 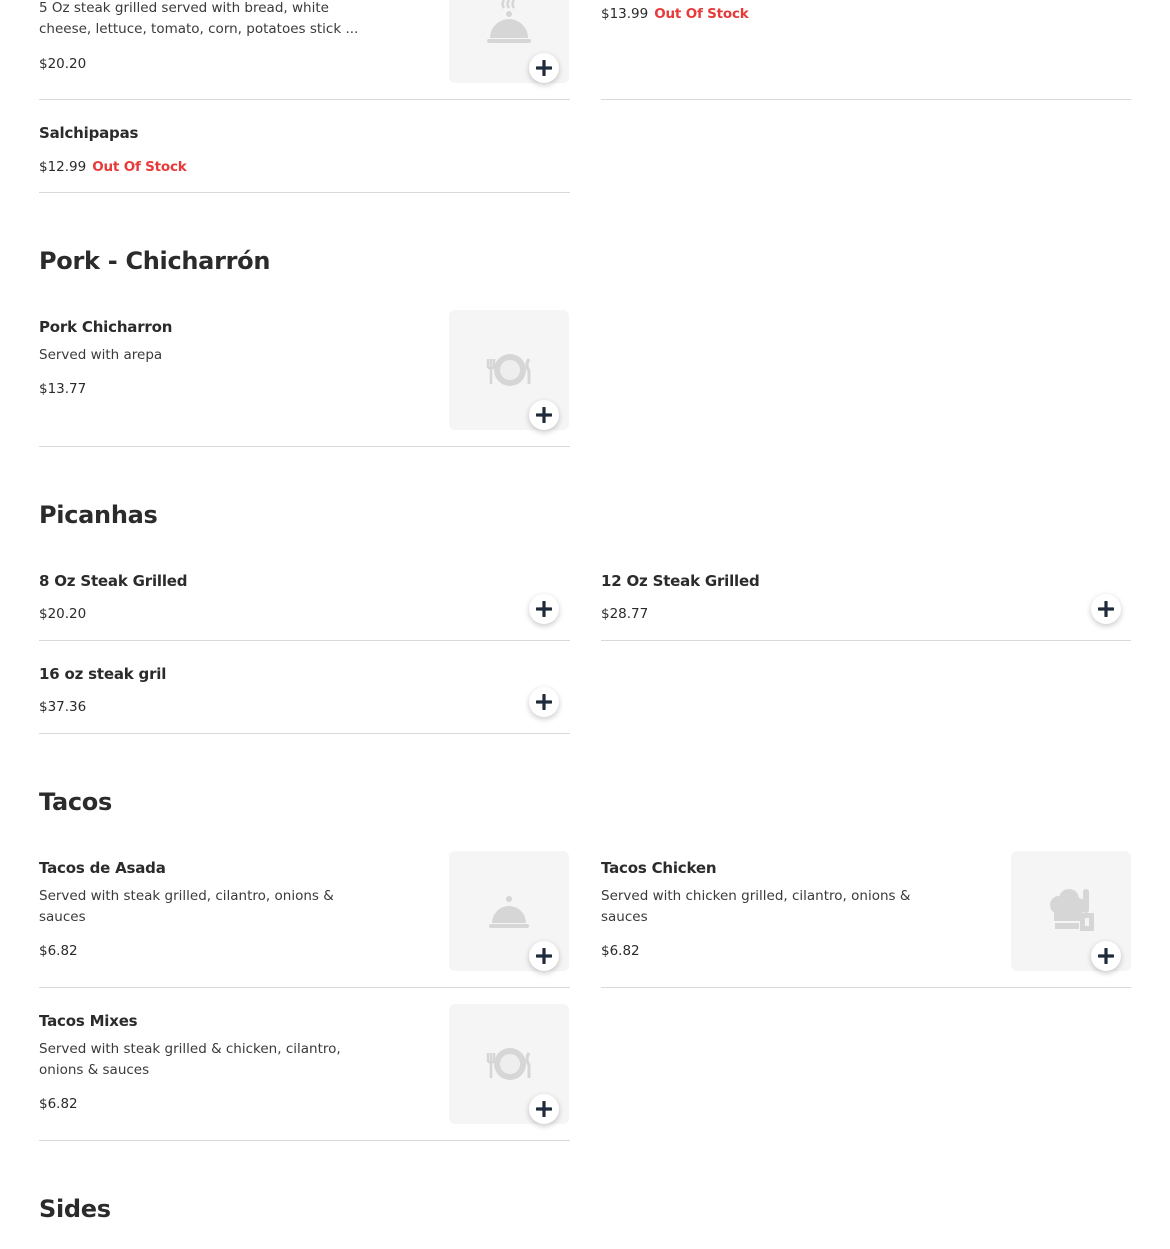 I want to click on item-price: $37.36, so click(x=63, y=707).